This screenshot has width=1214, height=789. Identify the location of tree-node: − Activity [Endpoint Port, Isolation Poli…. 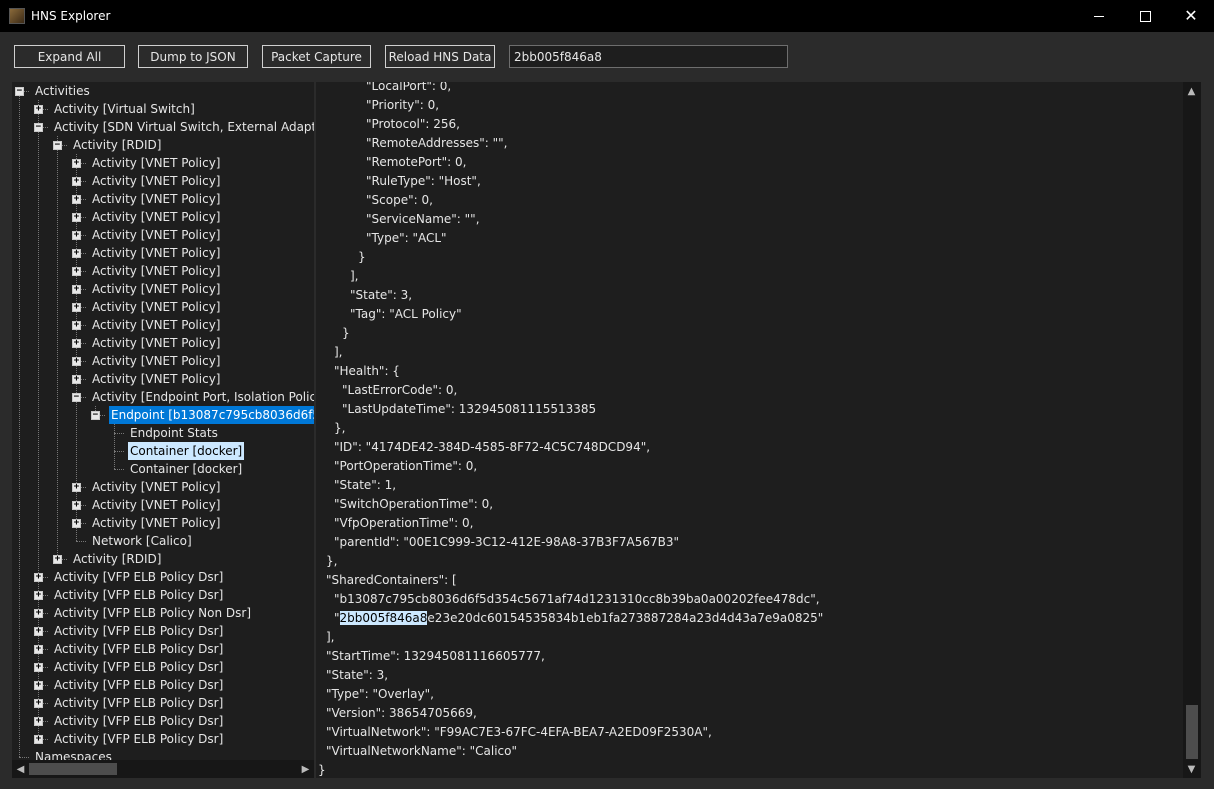
(163, 397).